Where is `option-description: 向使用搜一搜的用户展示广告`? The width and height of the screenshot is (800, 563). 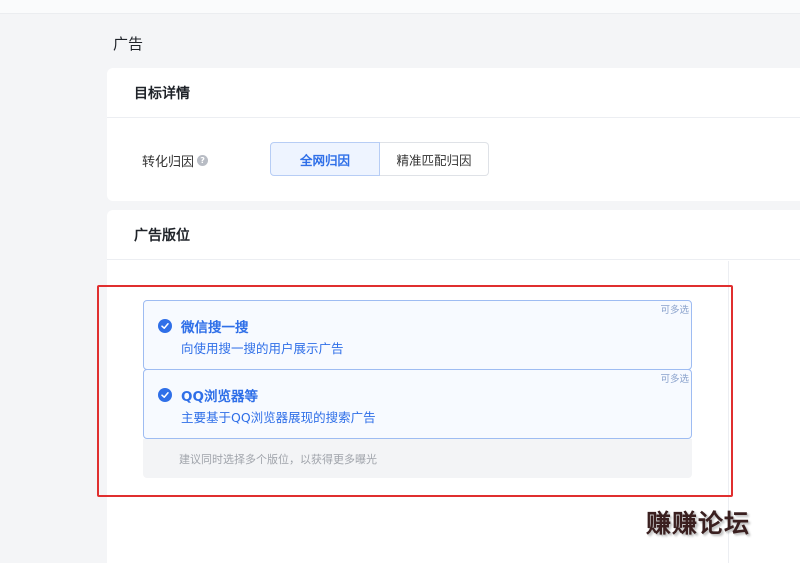
option-description: 向使用搜一搜的用户展示广告 is located at coordinates (262, 348).